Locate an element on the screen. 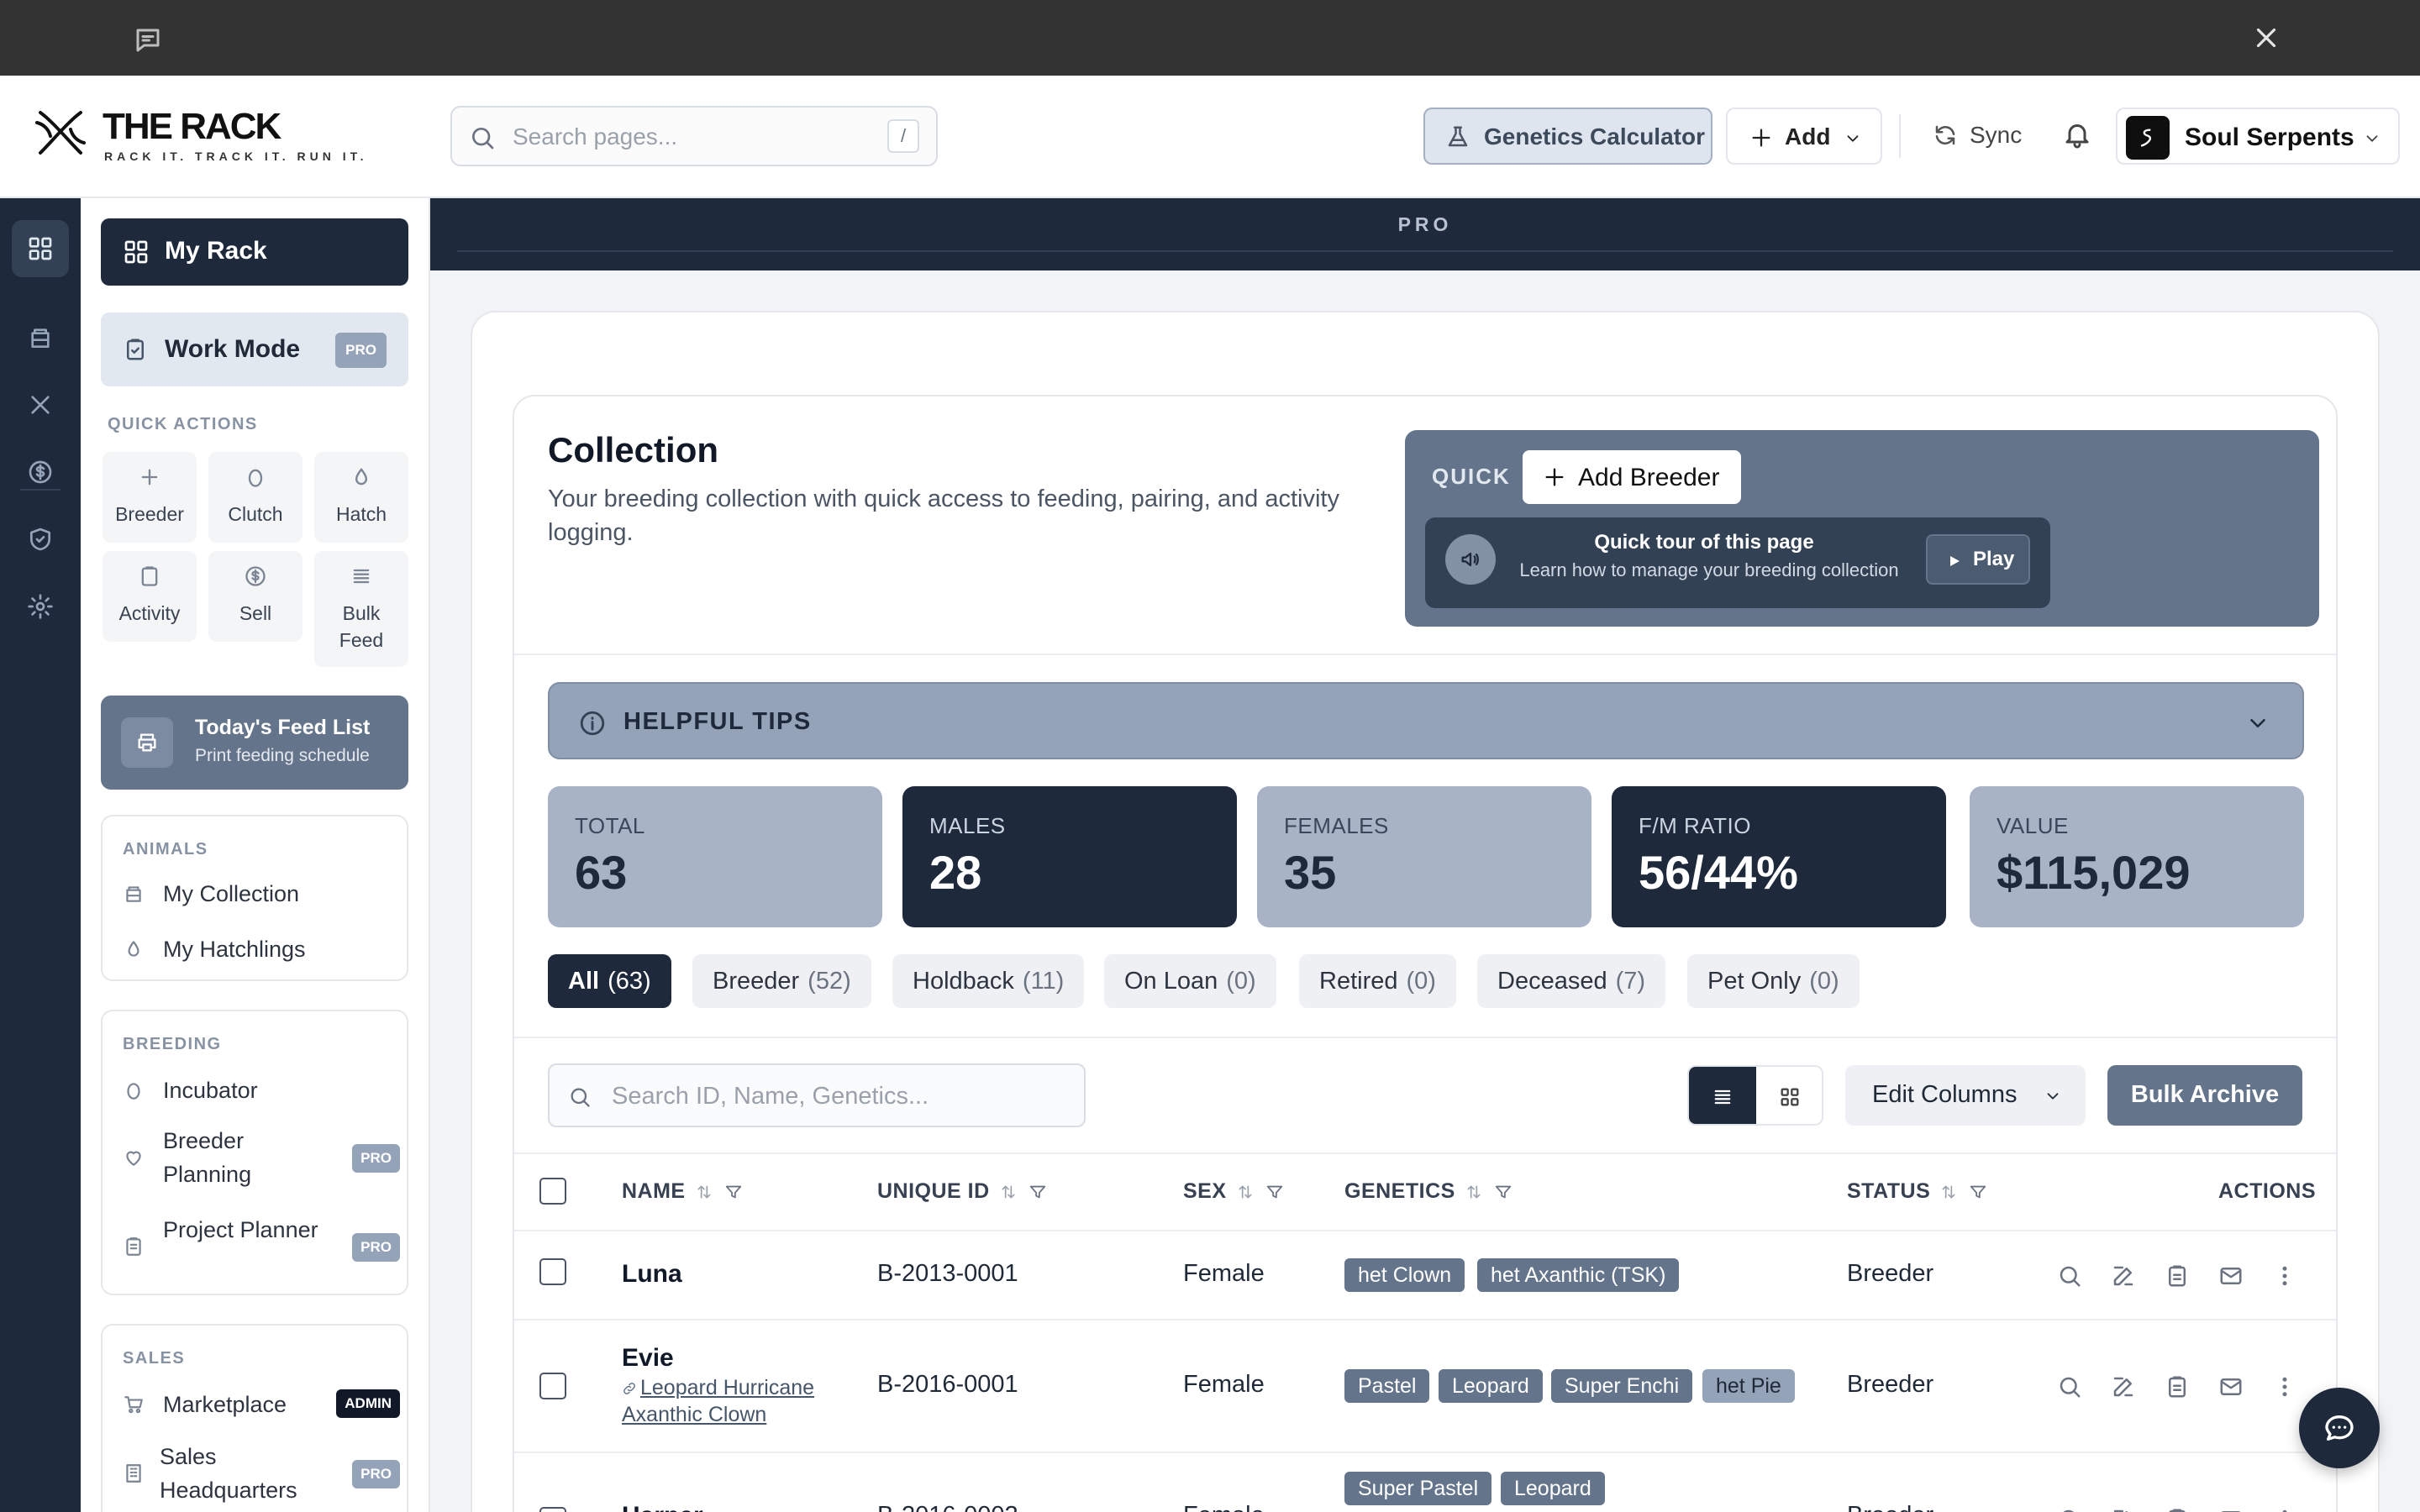 The image size is (2420, 1512). pro-banner: PRO is located at coordinates (1425, 234).